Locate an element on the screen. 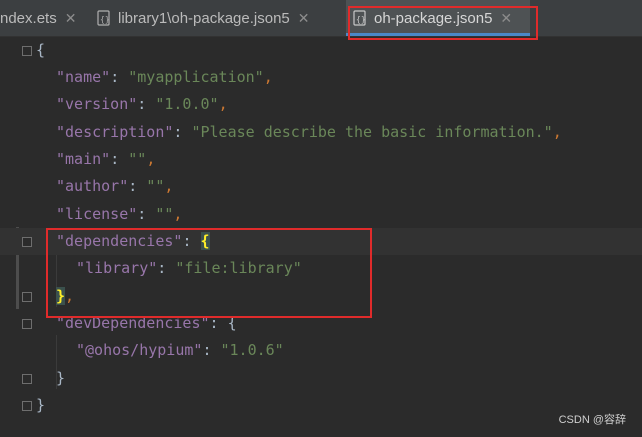 This screenshot has height=437, width=642. code-line-1: { is located at coordinates (41, 50).